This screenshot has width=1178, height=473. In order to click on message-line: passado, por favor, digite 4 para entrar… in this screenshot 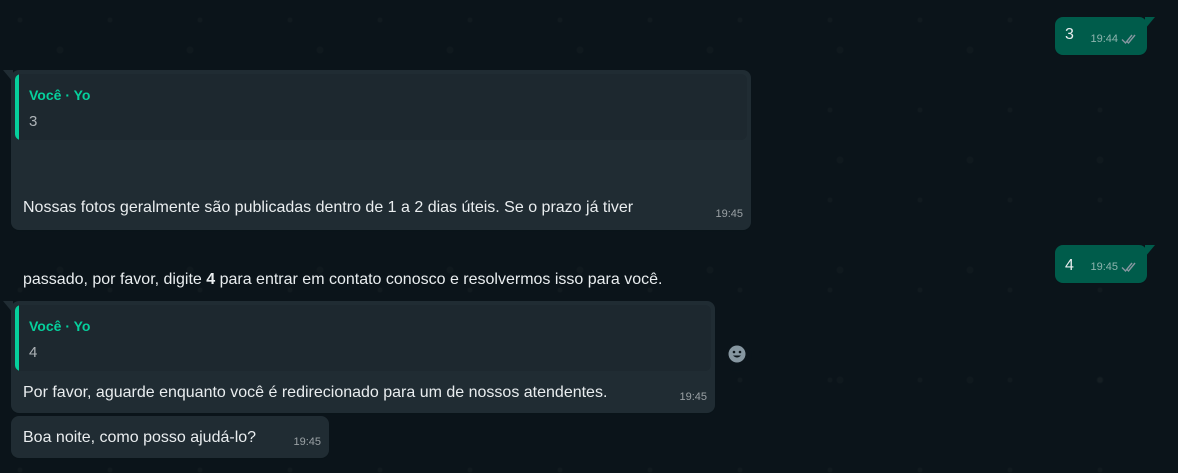, I will do `click(342, 280)`.